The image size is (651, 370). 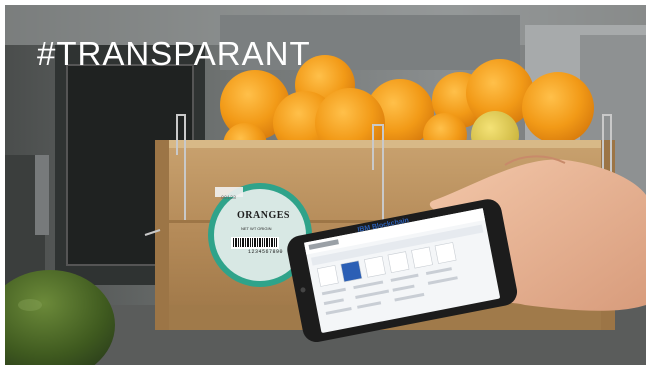 What do you see at coordinates (266, 252) in the screenshot?
I see `barcode-number: 1234567890` at bounding box center [266, 252].